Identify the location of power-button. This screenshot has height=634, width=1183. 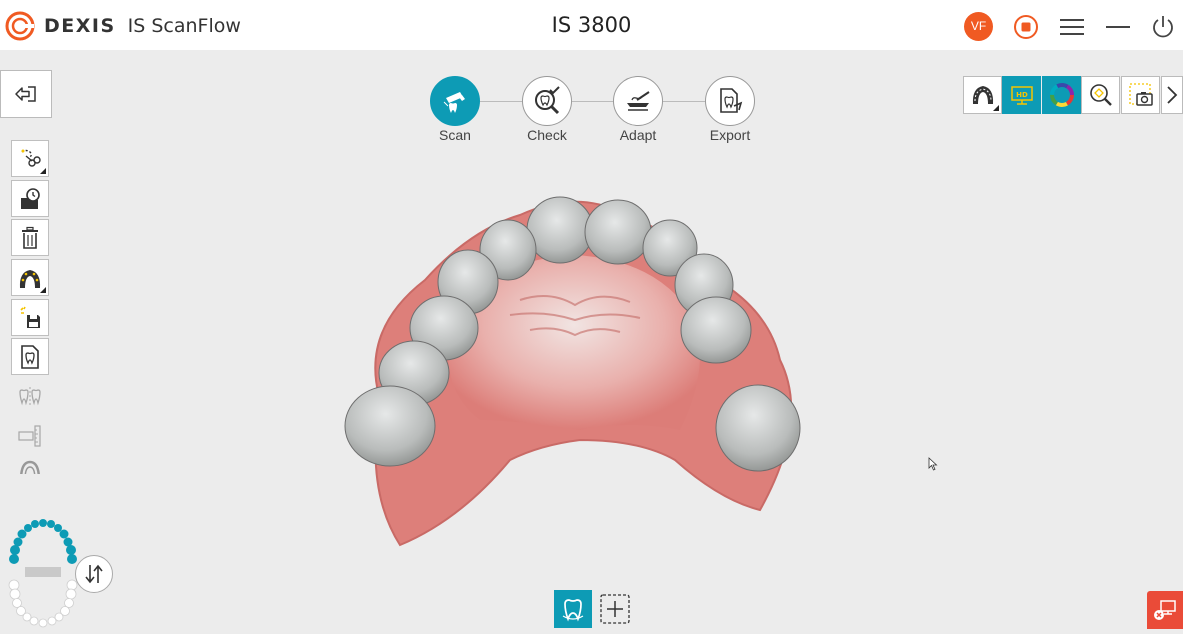
(1163, 27).